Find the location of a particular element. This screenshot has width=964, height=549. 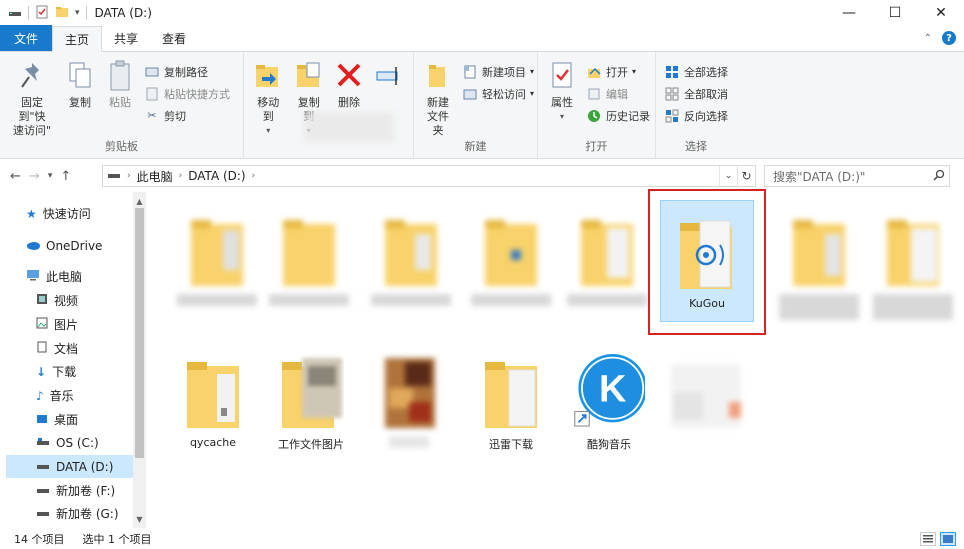

easy-access-button: 轻松访问 ▾ is located at coordinates (498, 93).